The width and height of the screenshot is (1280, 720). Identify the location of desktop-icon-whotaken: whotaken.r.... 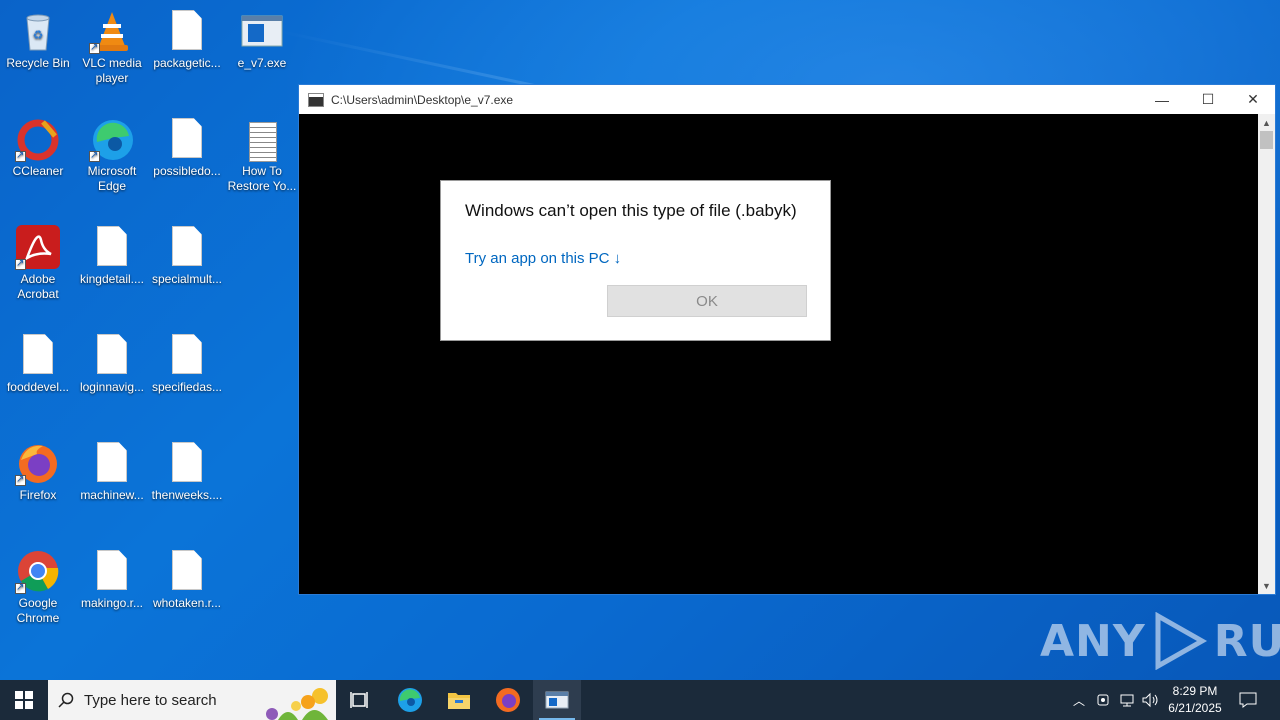
(187, 575).